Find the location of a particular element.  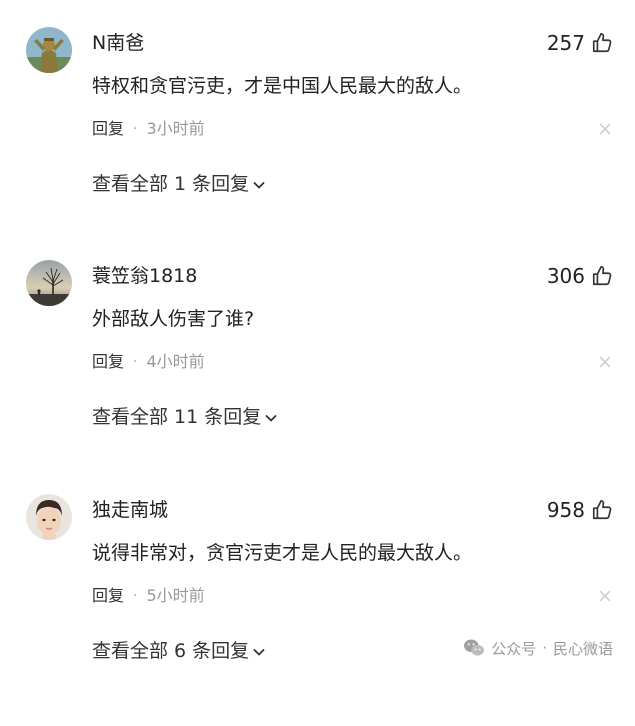

comment-meta: 回复 · 4小时前 is located at coordinates (148, 362).